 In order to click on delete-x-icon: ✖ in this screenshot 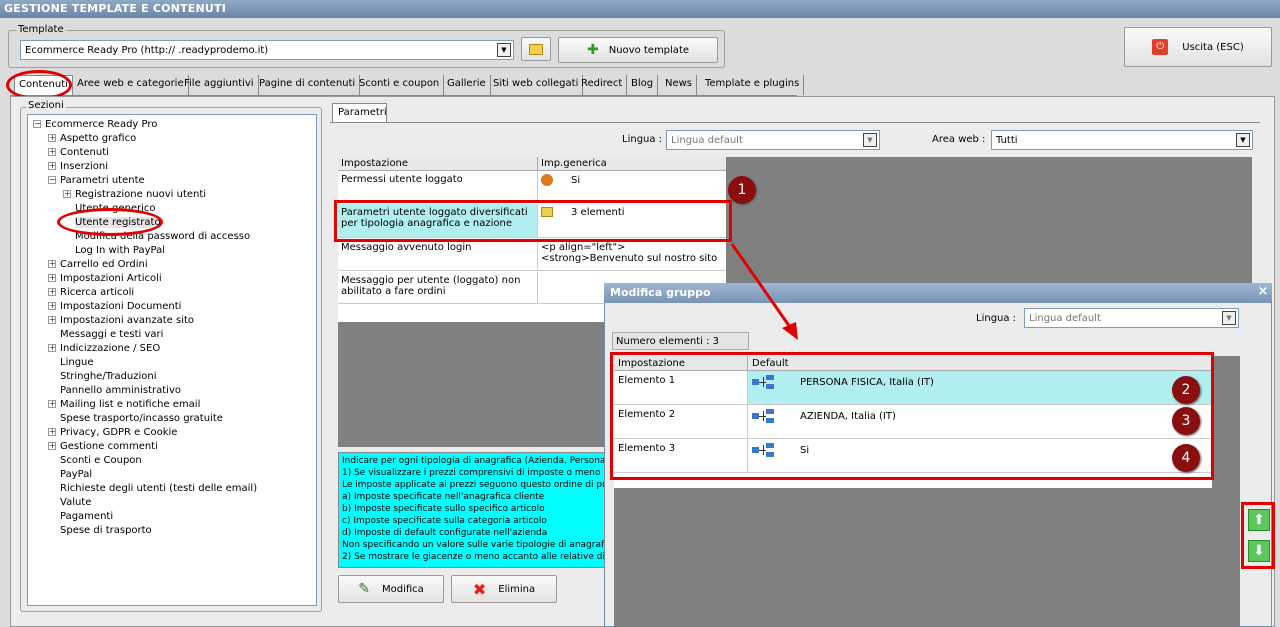, I will do `click(479, 589)`.